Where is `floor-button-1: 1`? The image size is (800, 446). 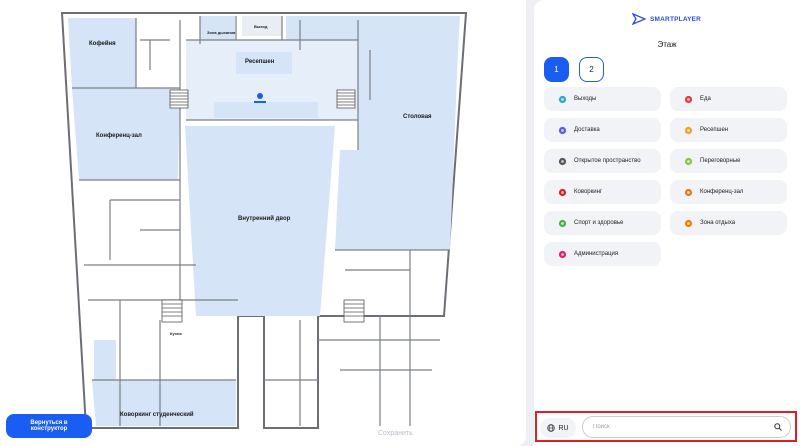 floor-button-1: 1 is located at coordinates (556, 69).